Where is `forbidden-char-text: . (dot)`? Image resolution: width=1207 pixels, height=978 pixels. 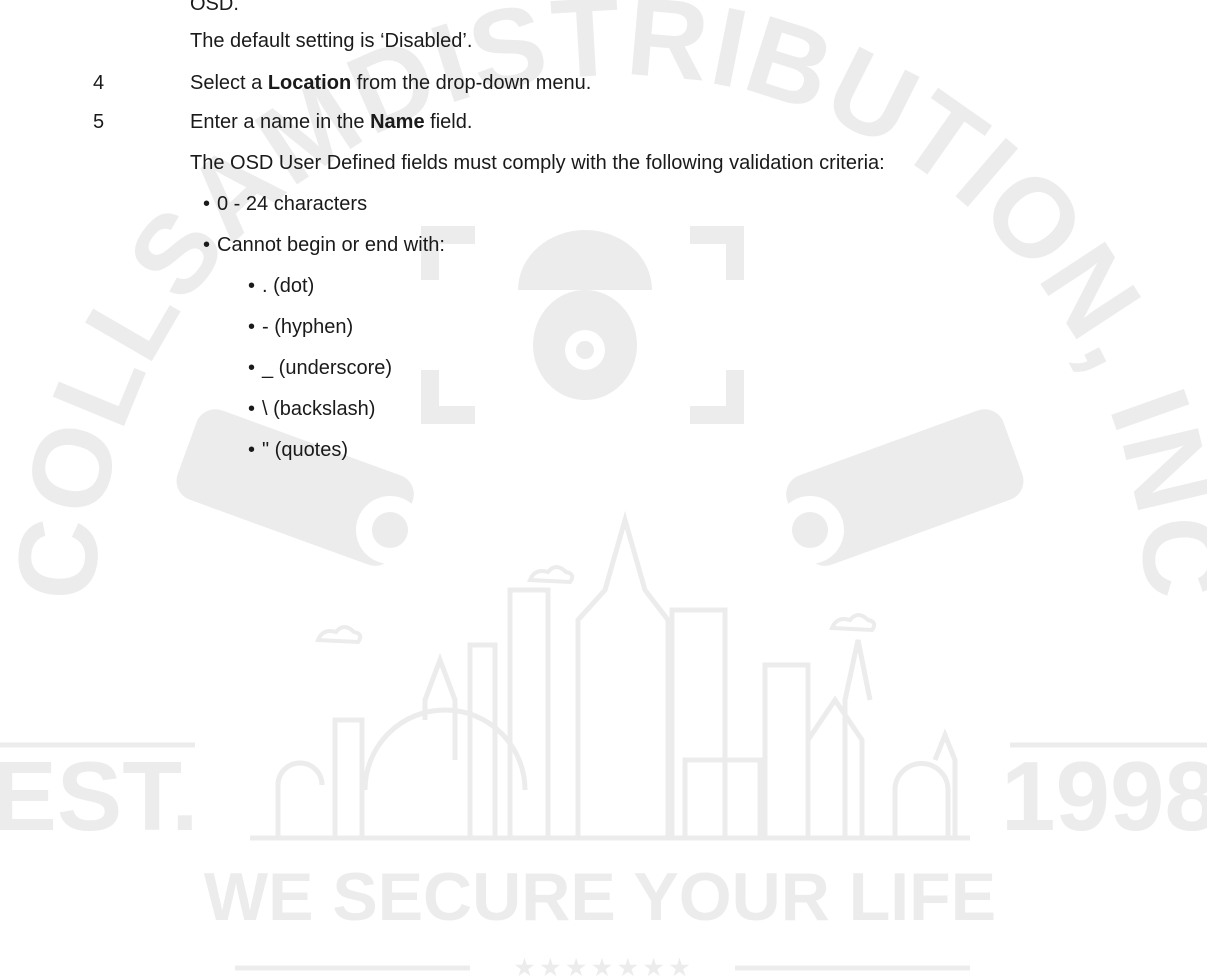
forbidden-char-text: . (dot) is located at coordinates (288, 286).